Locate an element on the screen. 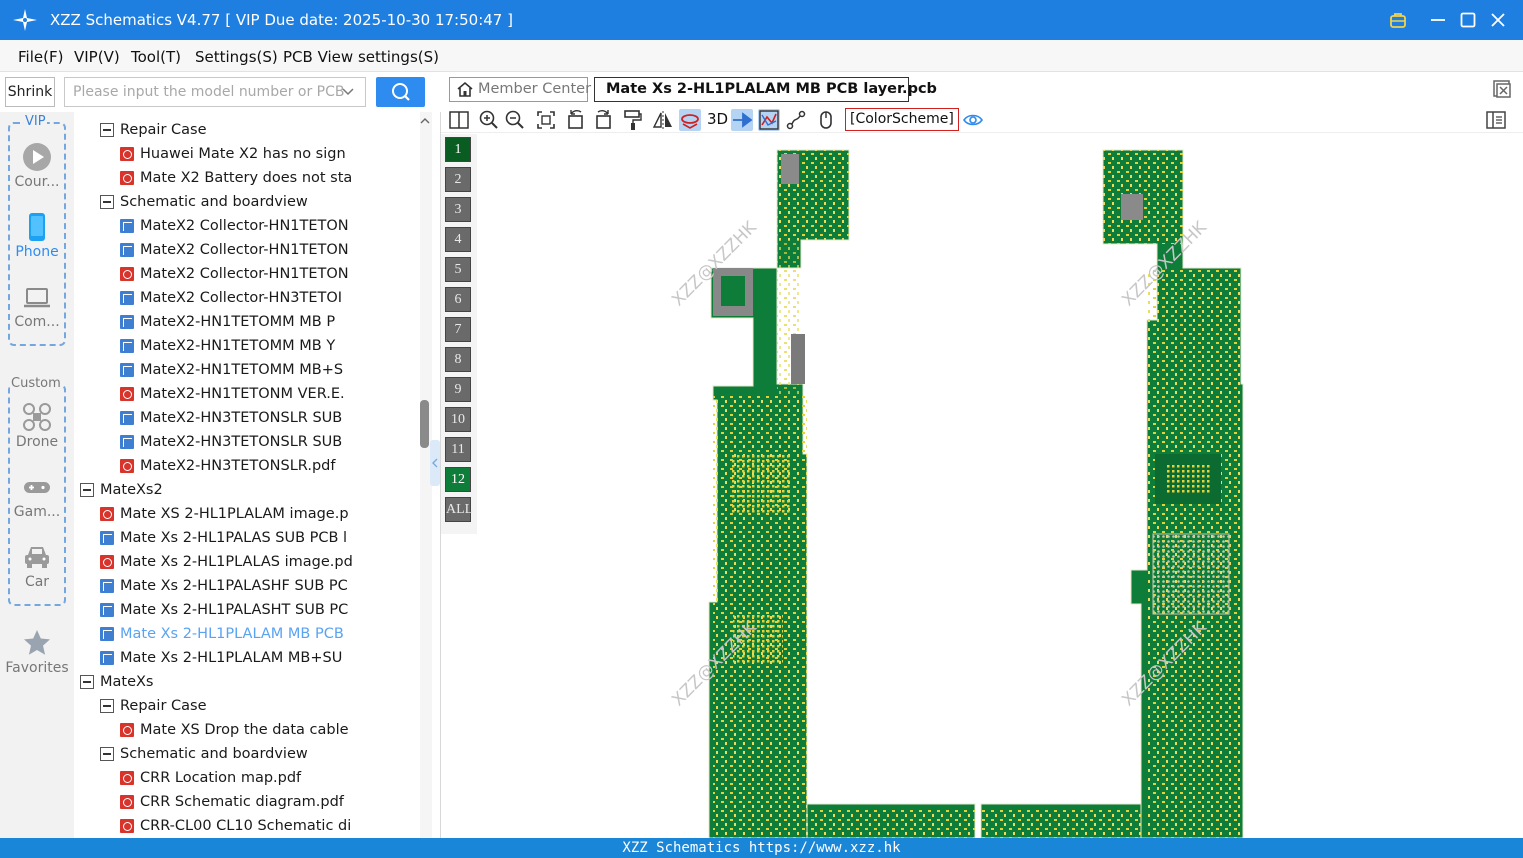 Image resolution: width=1523 pixels, height=858 pixels. scroll-up-icon is located at coordinates (425, 121).